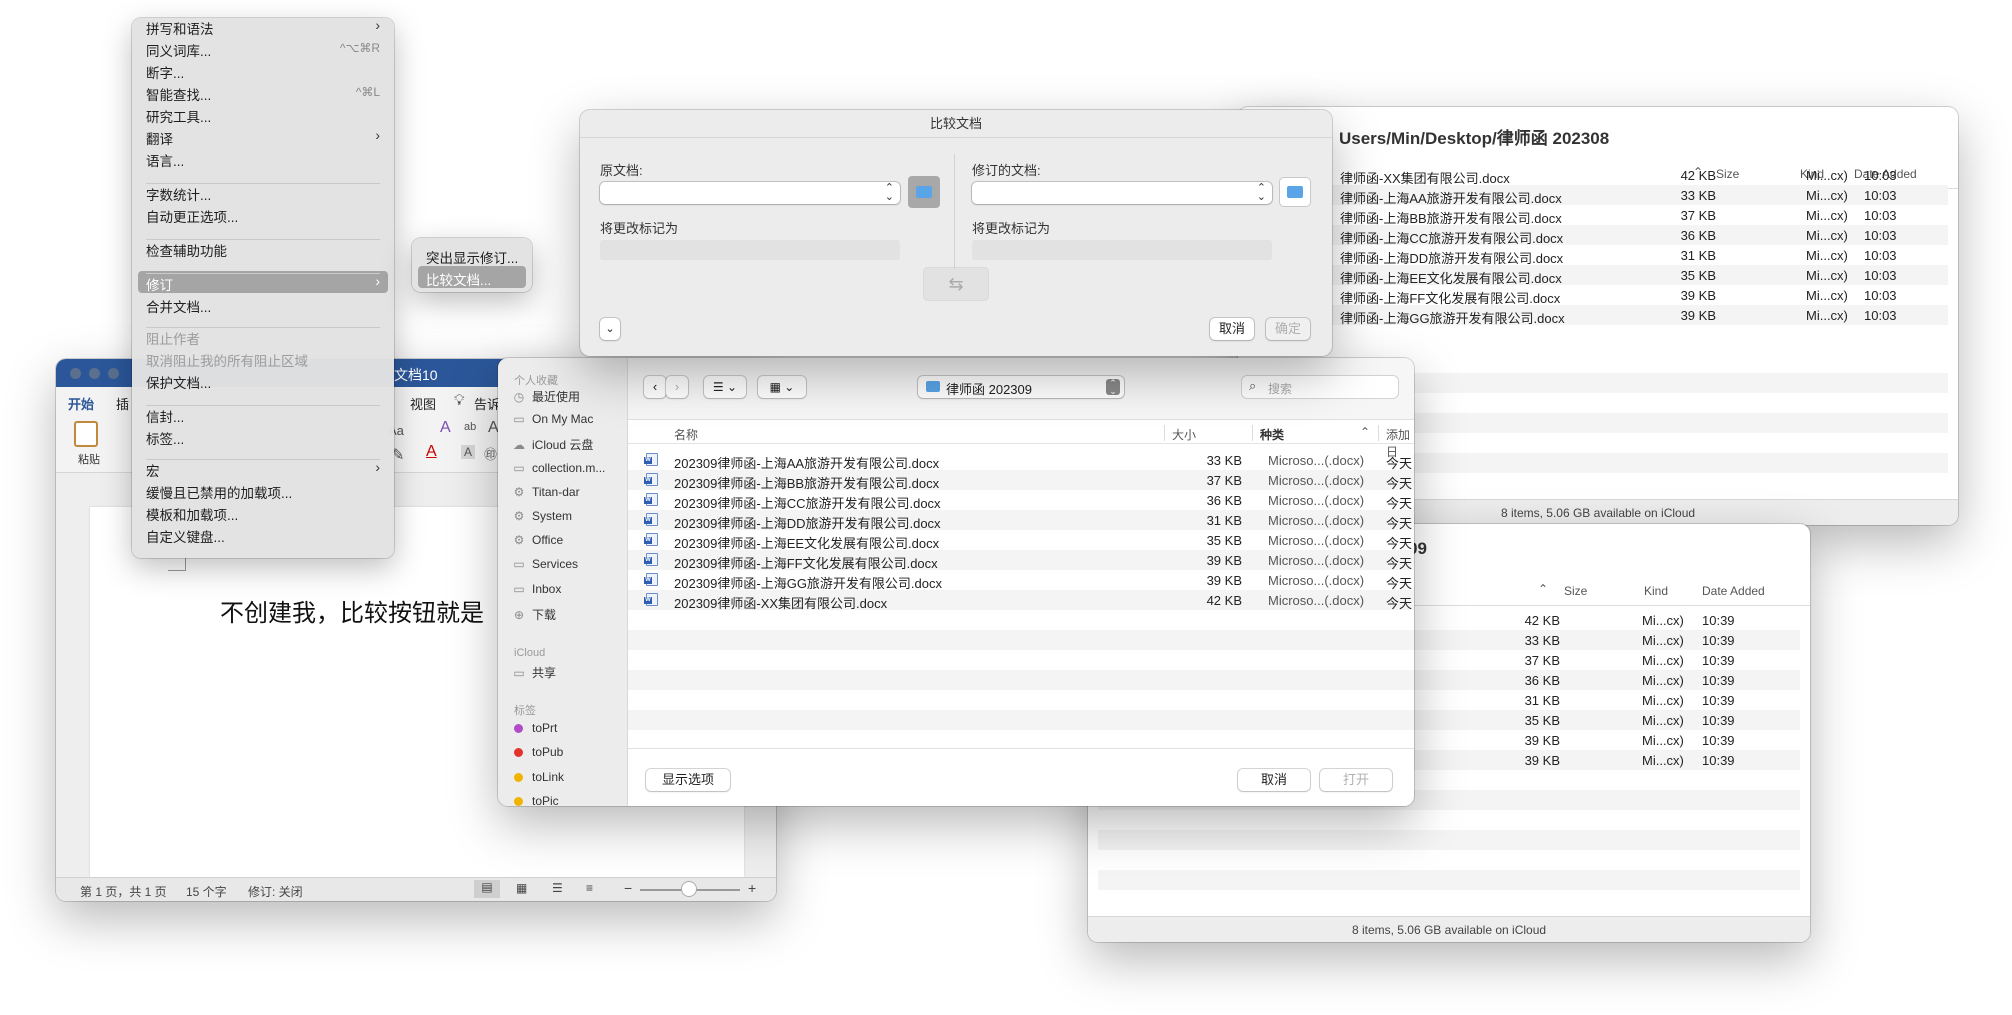 This screenshot has height=1015, width=2012. What do you see at coordinates (1122, 193) in the screenshot?
I see `revised-document-popup: ⌃ ⌄` at bounding box center [1122, 193].